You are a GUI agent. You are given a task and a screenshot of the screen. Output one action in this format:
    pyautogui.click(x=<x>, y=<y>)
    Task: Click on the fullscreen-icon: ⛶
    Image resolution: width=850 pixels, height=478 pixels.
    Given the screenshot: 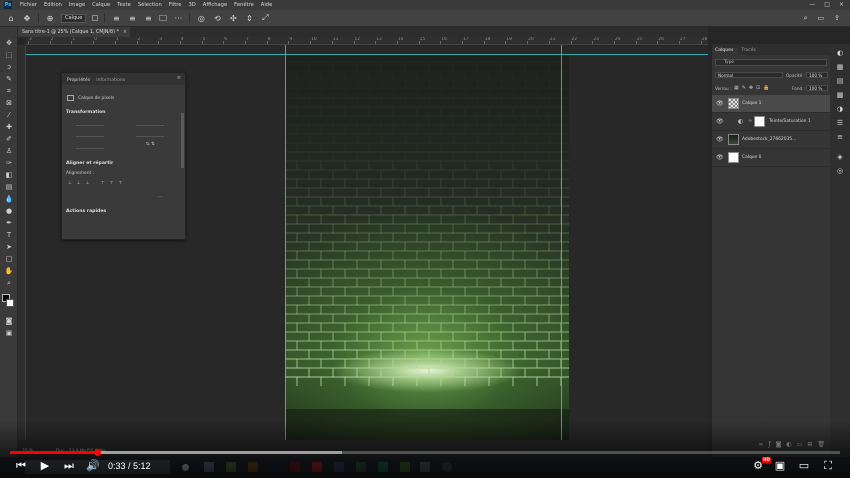 What is the action you would take?
    pyautogui.click(x=828, y=466)
    